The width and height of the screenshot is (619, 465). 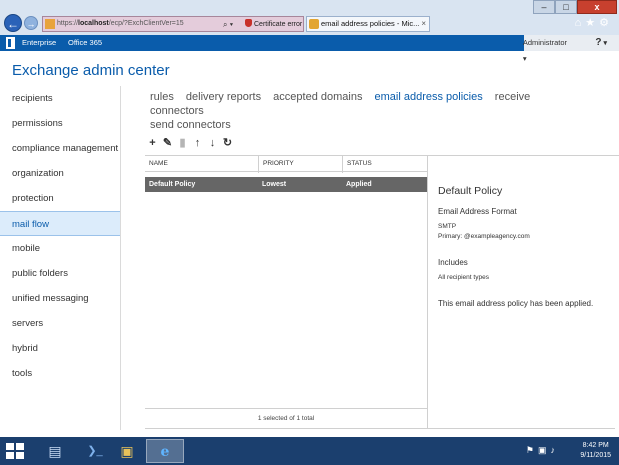 What do you see at coordinates (384, 164) in the screenshot?
I see `column-header-status: STATUS` at bounding box center [384, 164].